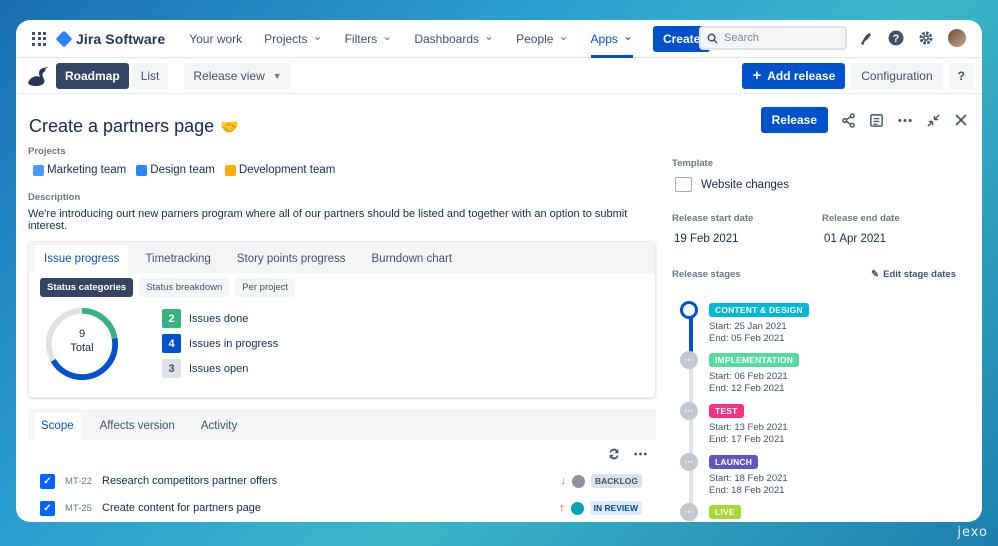 The height and width of the screenshot is (546, 998). Describe the element at coordinates (913, 274) in the screenshot. I see `edit-stage-dates-button: ✎ Edit stage dates` at that location.